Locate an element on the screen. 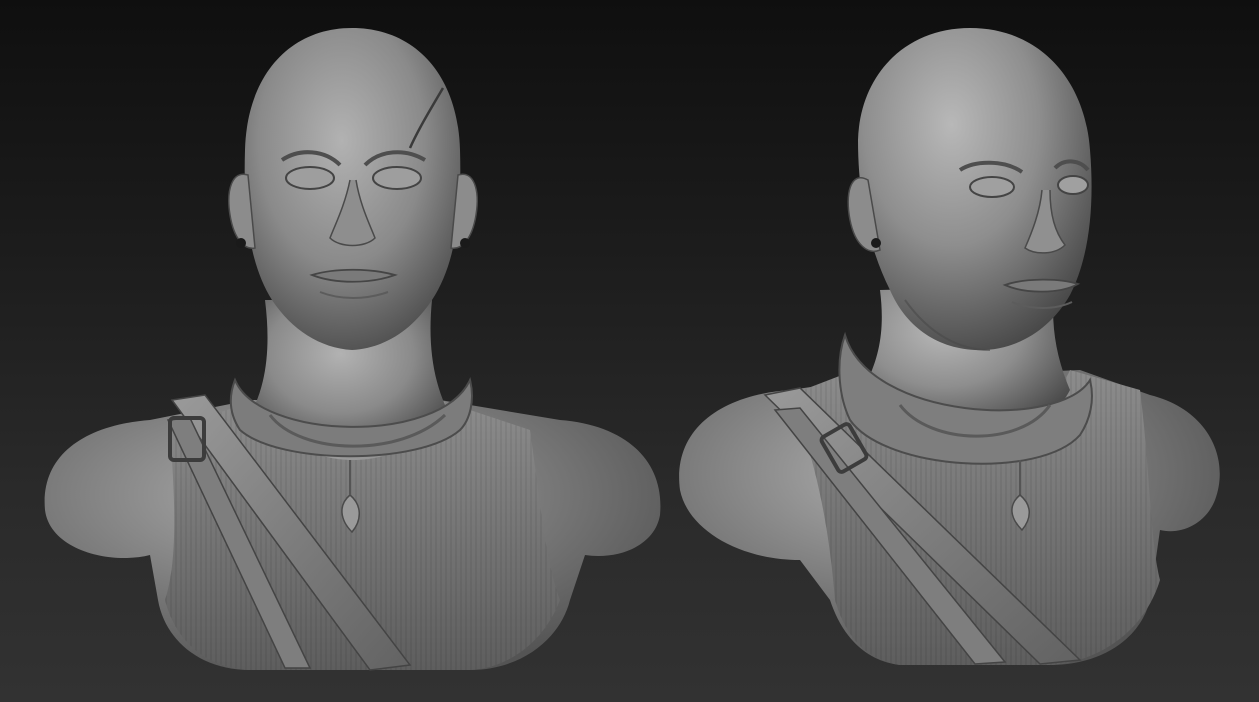  right-earring is located at coordinates (465, 243).